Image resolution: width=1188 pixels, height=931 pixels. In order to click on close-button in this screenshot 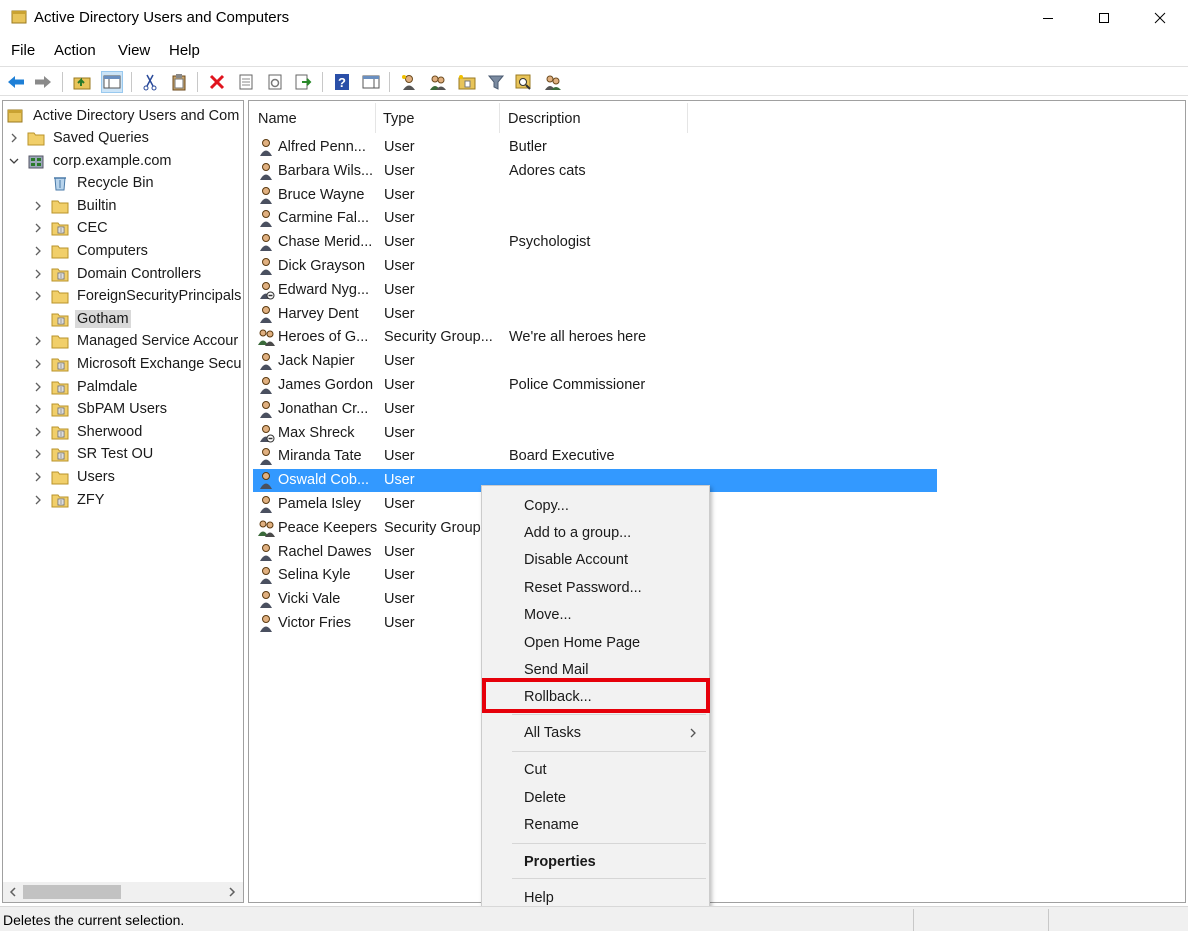, I will do `click(1160, 18)`.